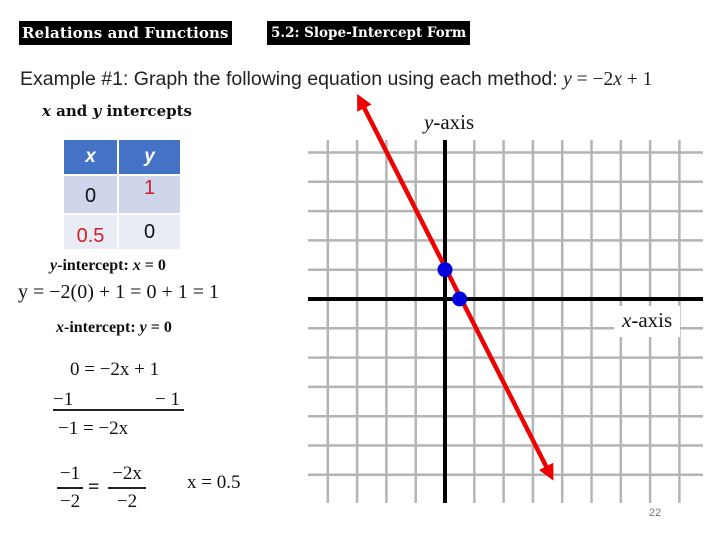 Image resolution: width=720 pixels, height=540 pixels. I want to click on axis-label-var: x, so click(627, 320).